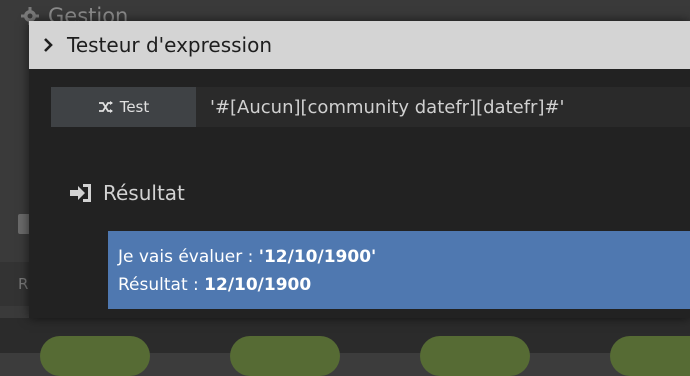  What do you see at coordinates (258, 285) in the screenshot?
I see `result-result-value: 12/10/1900` at bounding box center [258, 285].